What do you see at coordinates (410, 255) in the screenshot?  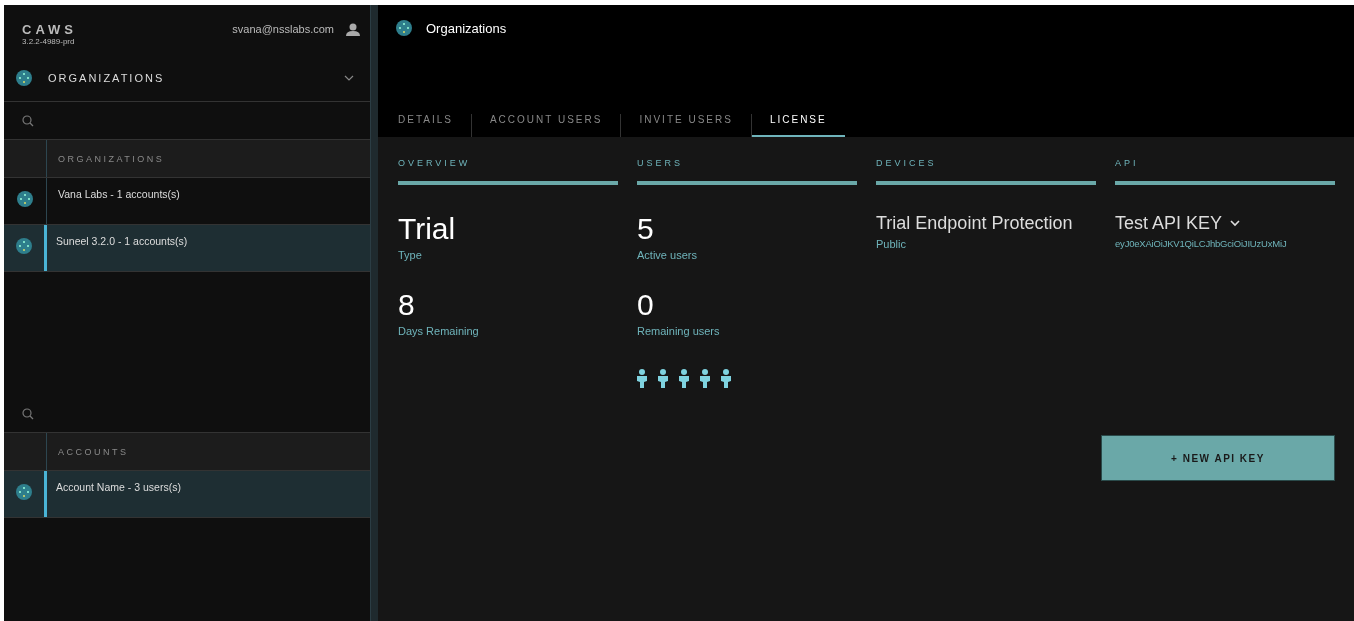 I see `stat-label: Type` at bounding box center [410, 255].